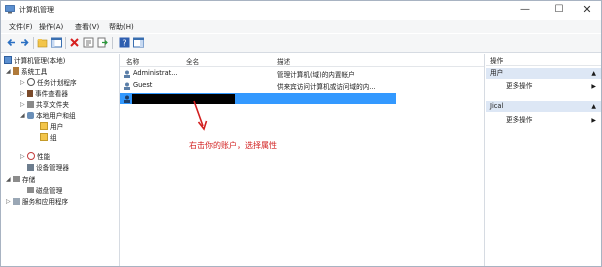 This screenshot has width=602, height=267. What do you see at coordinates (543, 106) in the screenshot?
I see `actions-section-selected-user: Jical ▲` at bounding box center [543, 106].